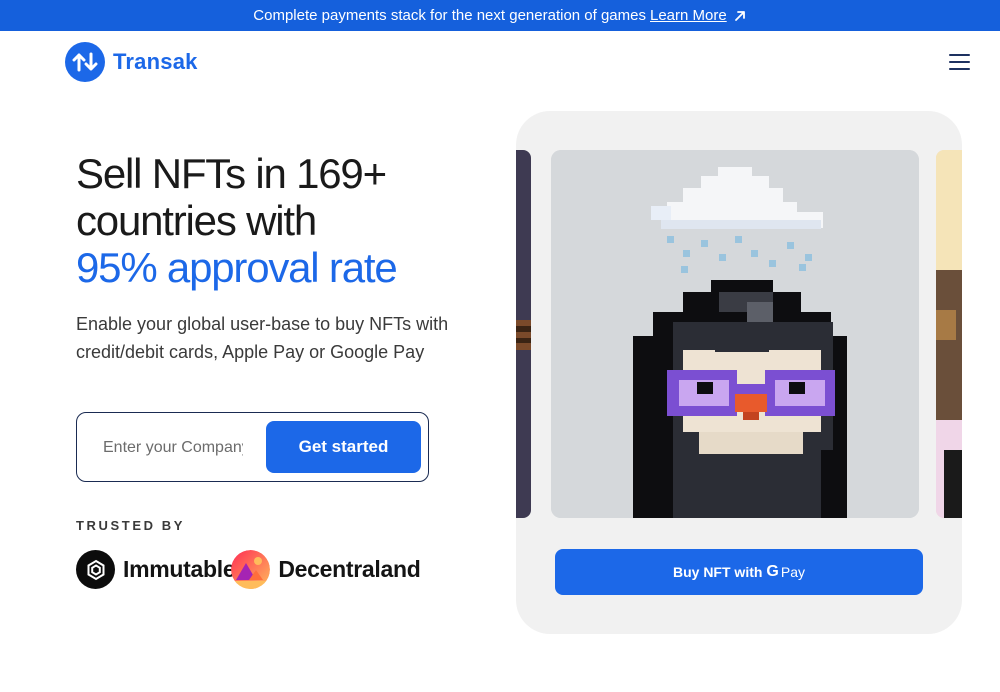  What do you see at coordinates (739, 15) in the screenshot?
I see `arrow-up-right-icon` at bounding box center [739, 15].